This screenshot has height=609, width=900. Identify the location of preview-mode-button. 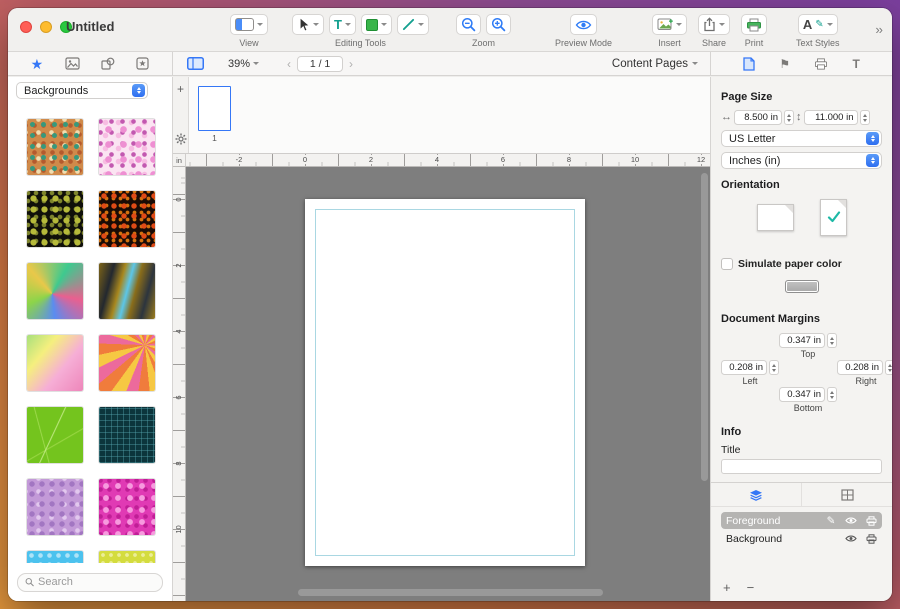
(584, 24).